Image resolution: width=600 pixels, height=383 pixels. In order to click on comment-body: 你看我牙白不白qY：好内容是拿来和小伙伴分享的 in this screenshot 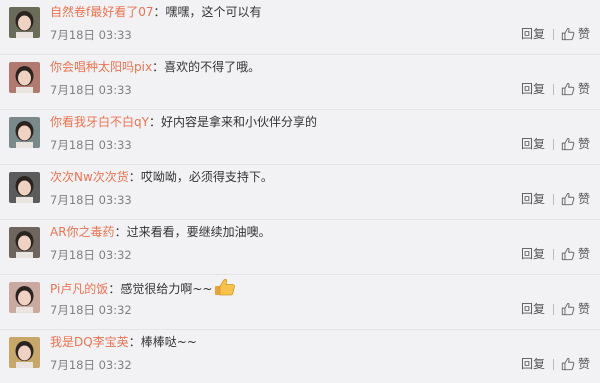, I will do `click(183, 122)`.